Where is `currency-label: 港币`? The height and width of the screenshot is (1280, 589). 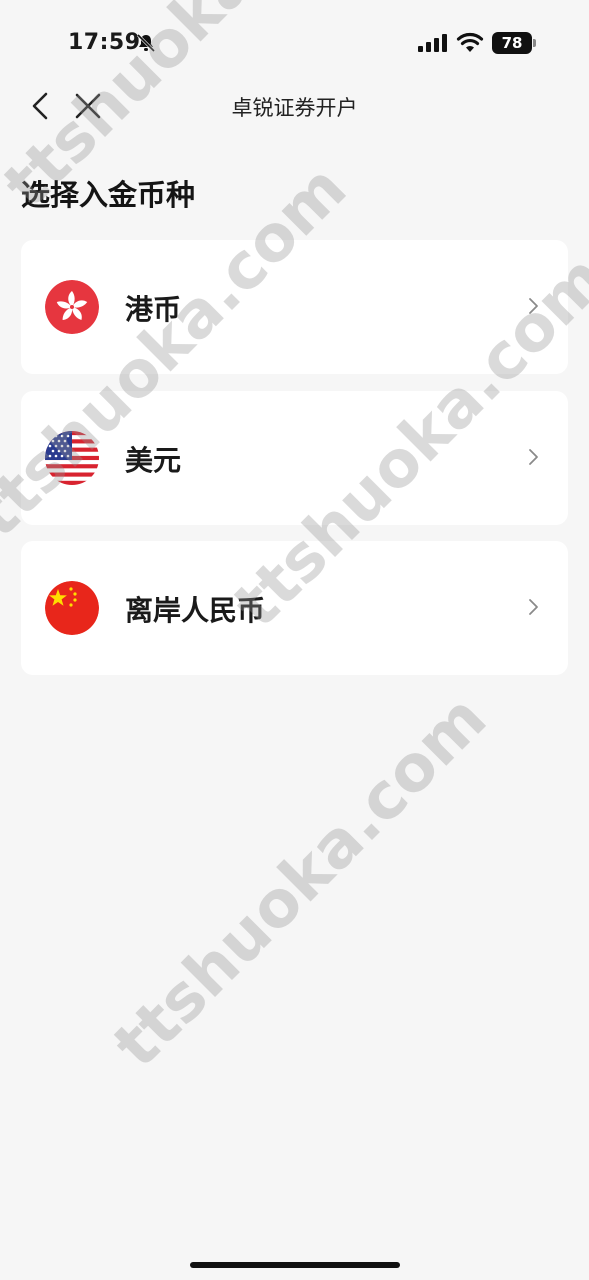
currency-label: 港币 is located at coordinates (153, 309).